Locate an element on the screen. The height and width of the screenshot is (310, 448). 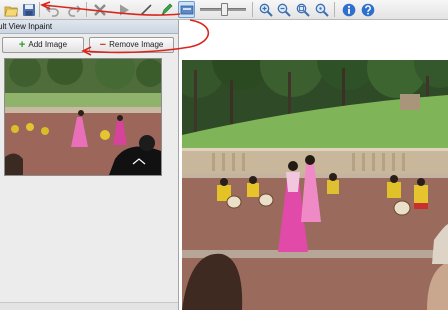
delete-icon is located at coordinates (99, 9).